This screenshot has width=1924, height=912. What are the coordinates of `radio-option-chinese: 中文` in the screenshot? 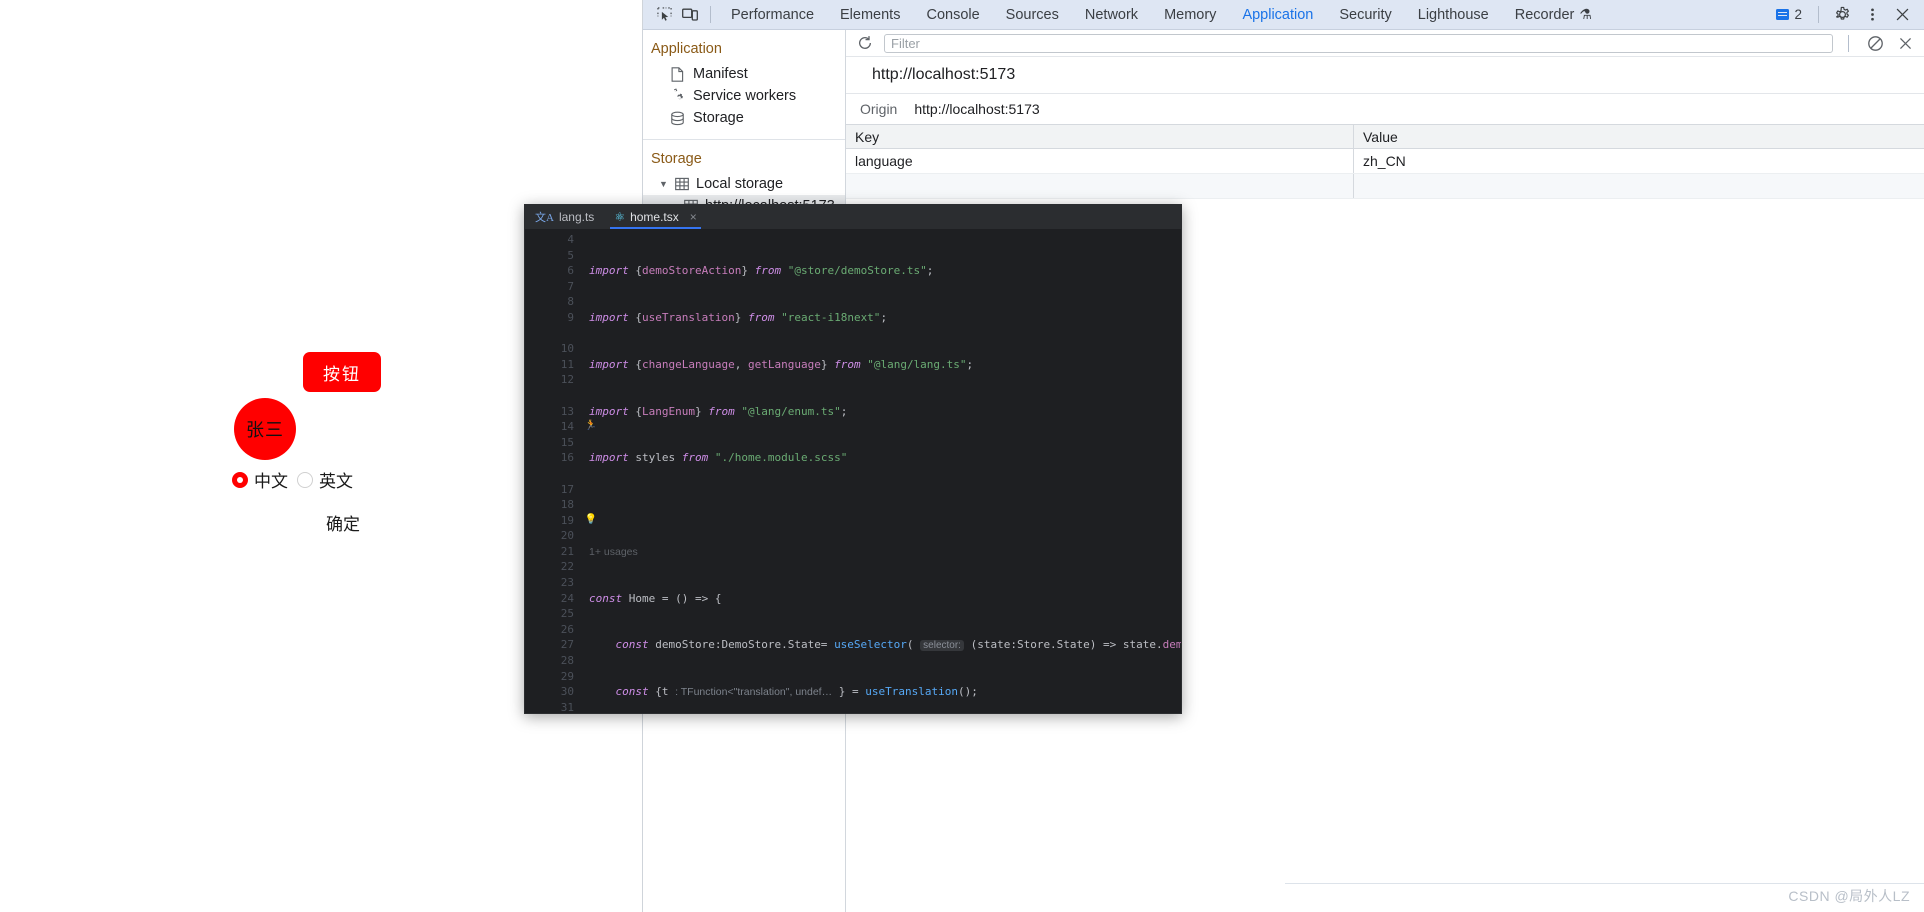 It's located at (260, 479).